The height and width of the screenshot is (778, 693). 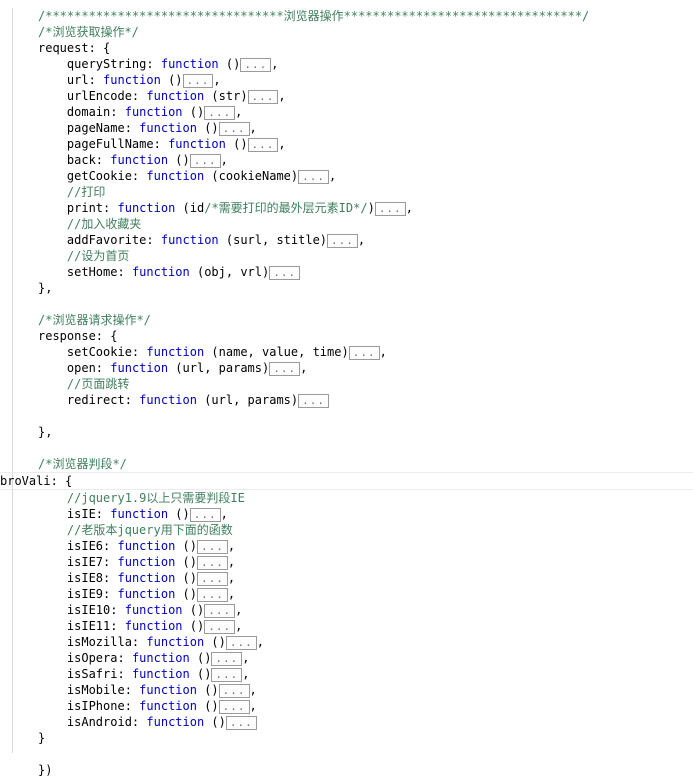 What do you see at coordinates (346, 224) in the screenshot?
I see `code-line-comment: //加入收藏夹` at bounding box center [346, 224].